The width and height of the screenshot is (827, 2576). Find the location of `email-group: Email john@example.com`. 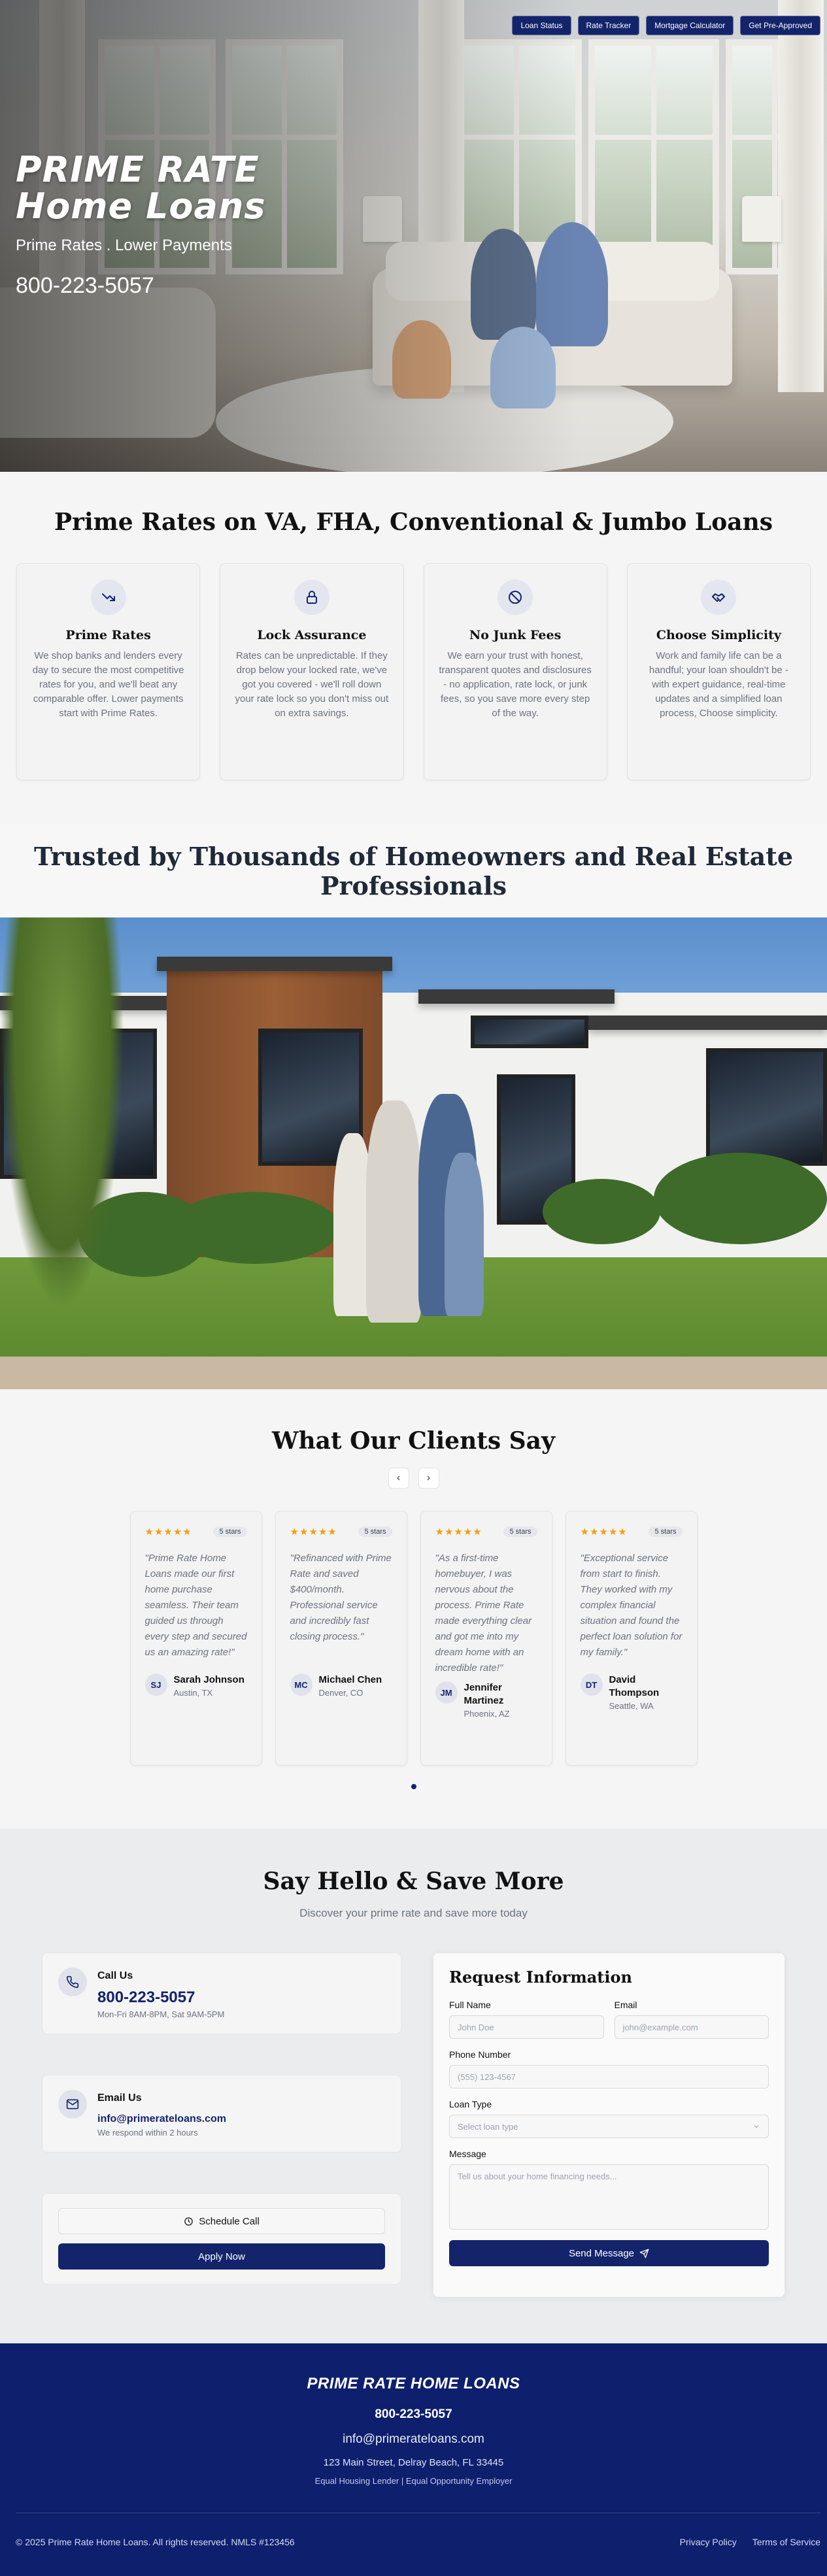

email-group: Email john@example.com is located at coordinates (692, 2019).